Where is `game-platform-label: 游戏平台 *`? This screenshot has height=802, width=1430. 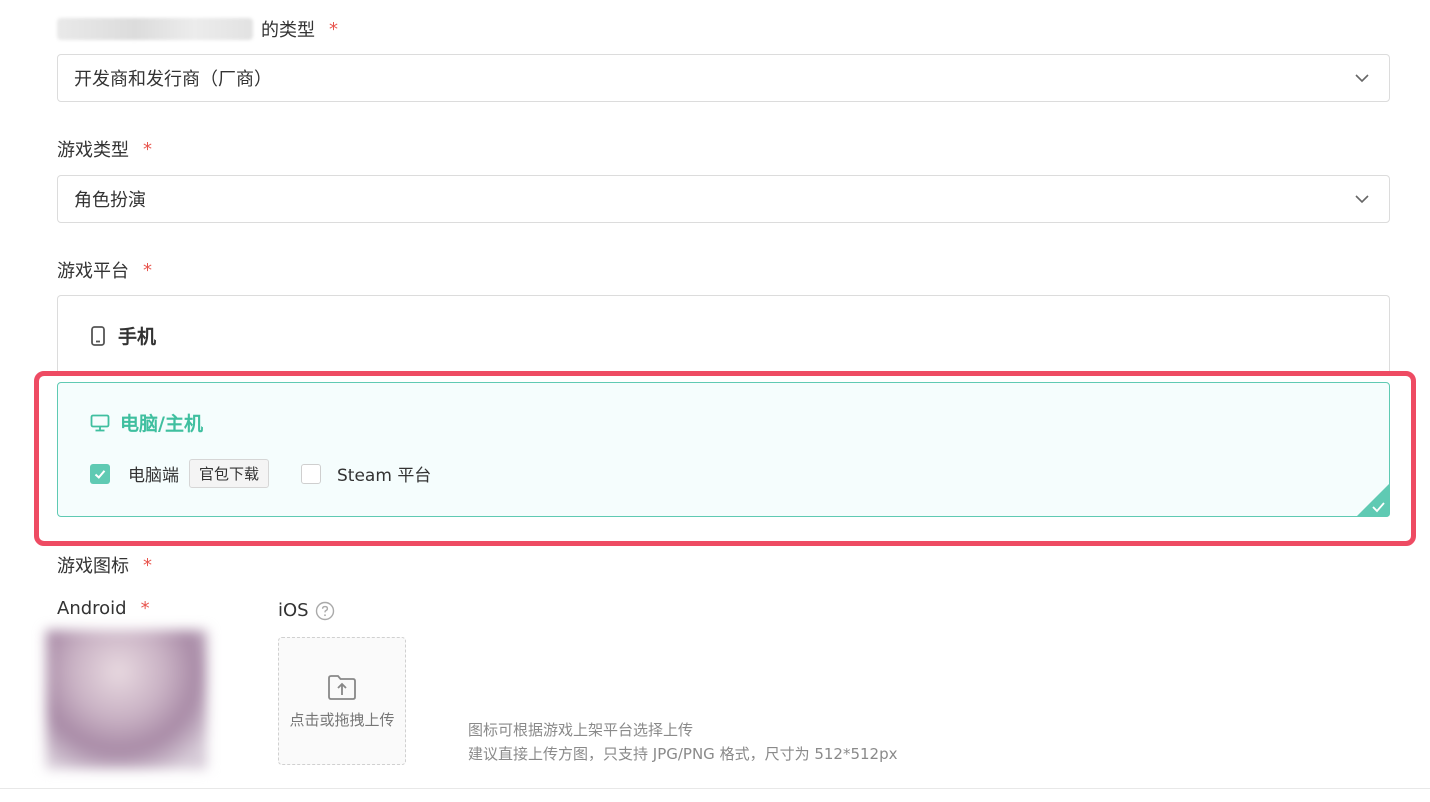 game-platform-label: 游戏平台 * is located at coordinates (104, 270).